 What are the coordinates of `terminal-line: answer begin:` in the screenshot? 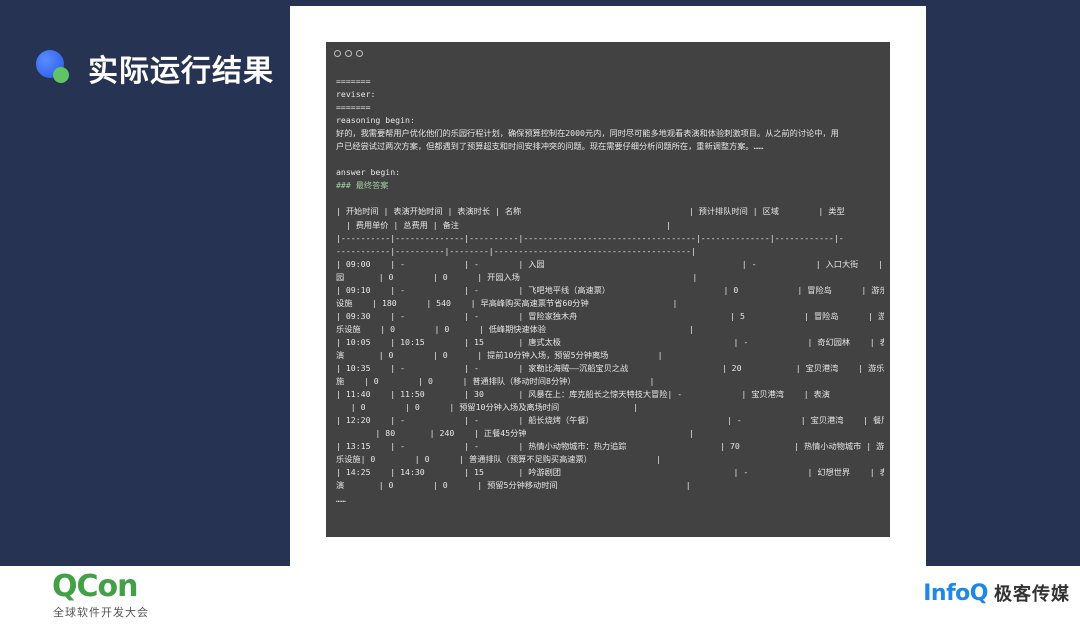 It's located at (368, 172).